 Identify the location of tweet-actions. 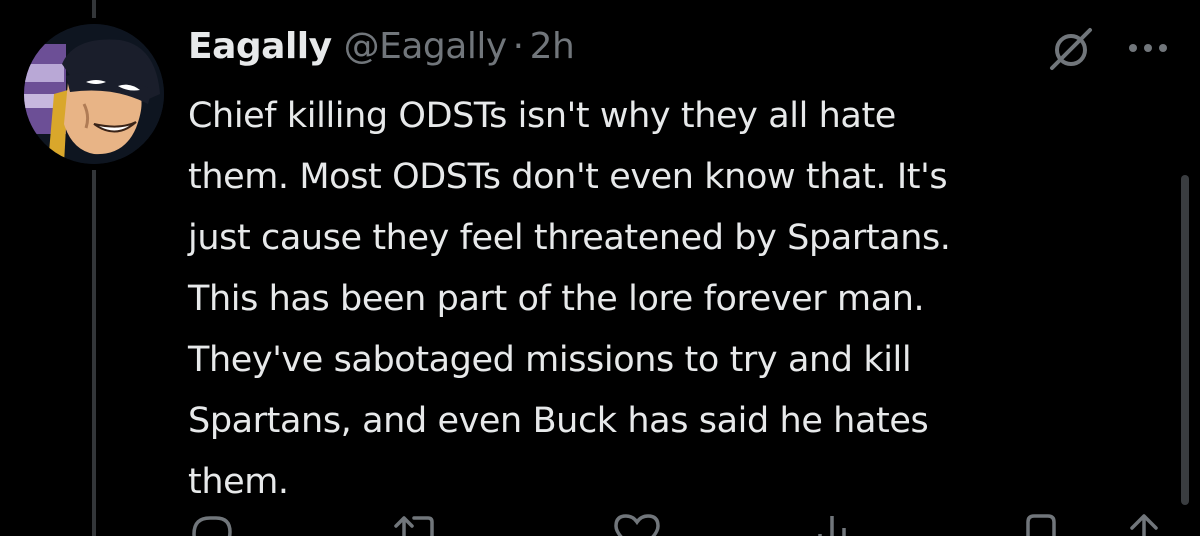
(600, 524).